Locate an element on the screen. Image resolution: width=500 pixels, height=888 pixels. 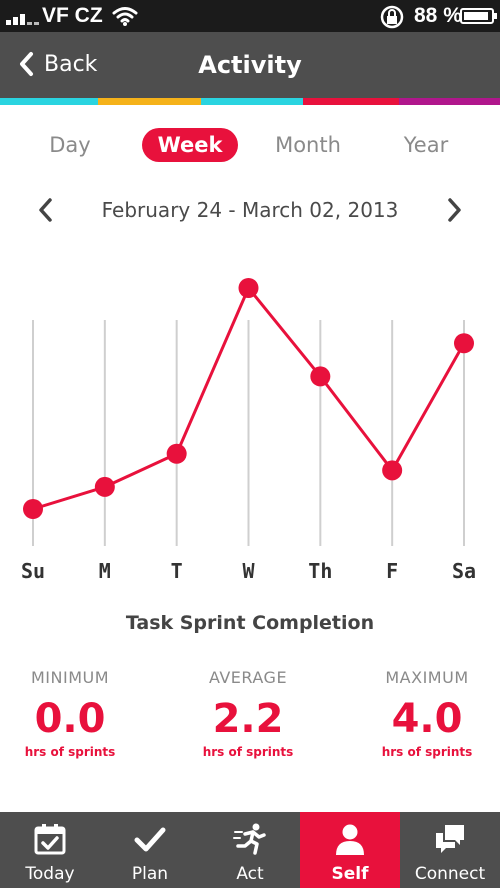
x-tick-label: W is located at coordinates (248, 571).